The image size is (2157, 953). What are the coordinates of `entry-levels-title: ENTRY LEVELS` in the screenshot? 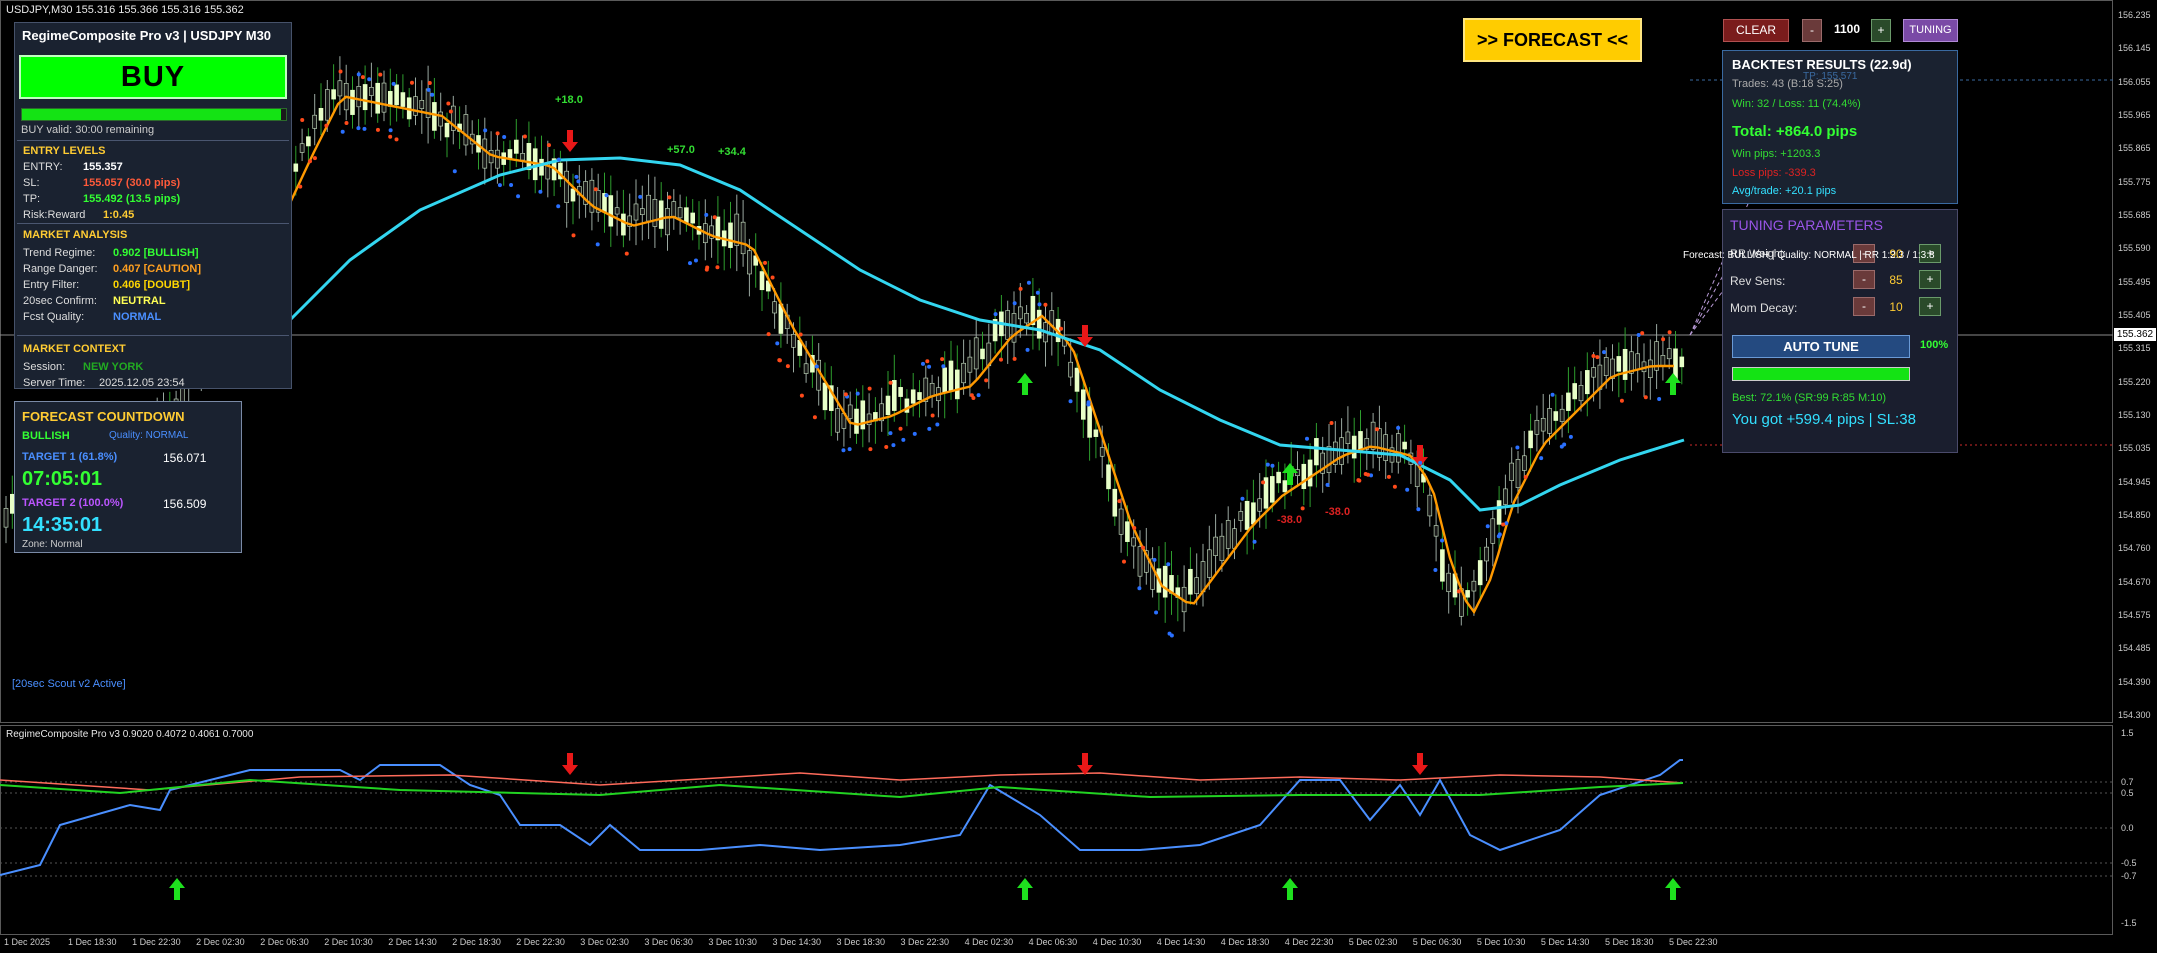 It's located at (64, 151).